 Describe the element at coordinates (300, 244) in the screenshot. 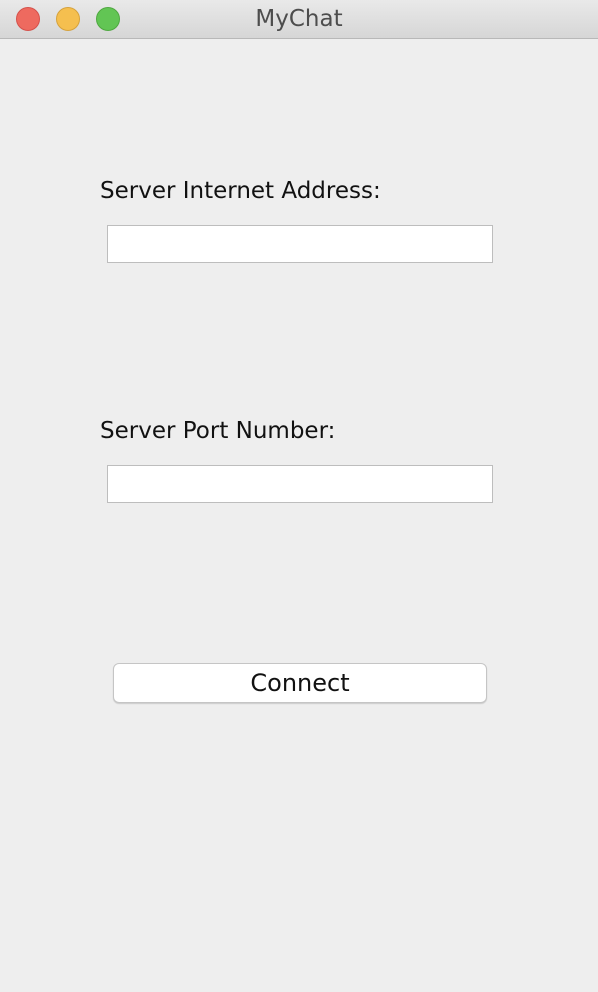

I see `server-address-input` at that location.